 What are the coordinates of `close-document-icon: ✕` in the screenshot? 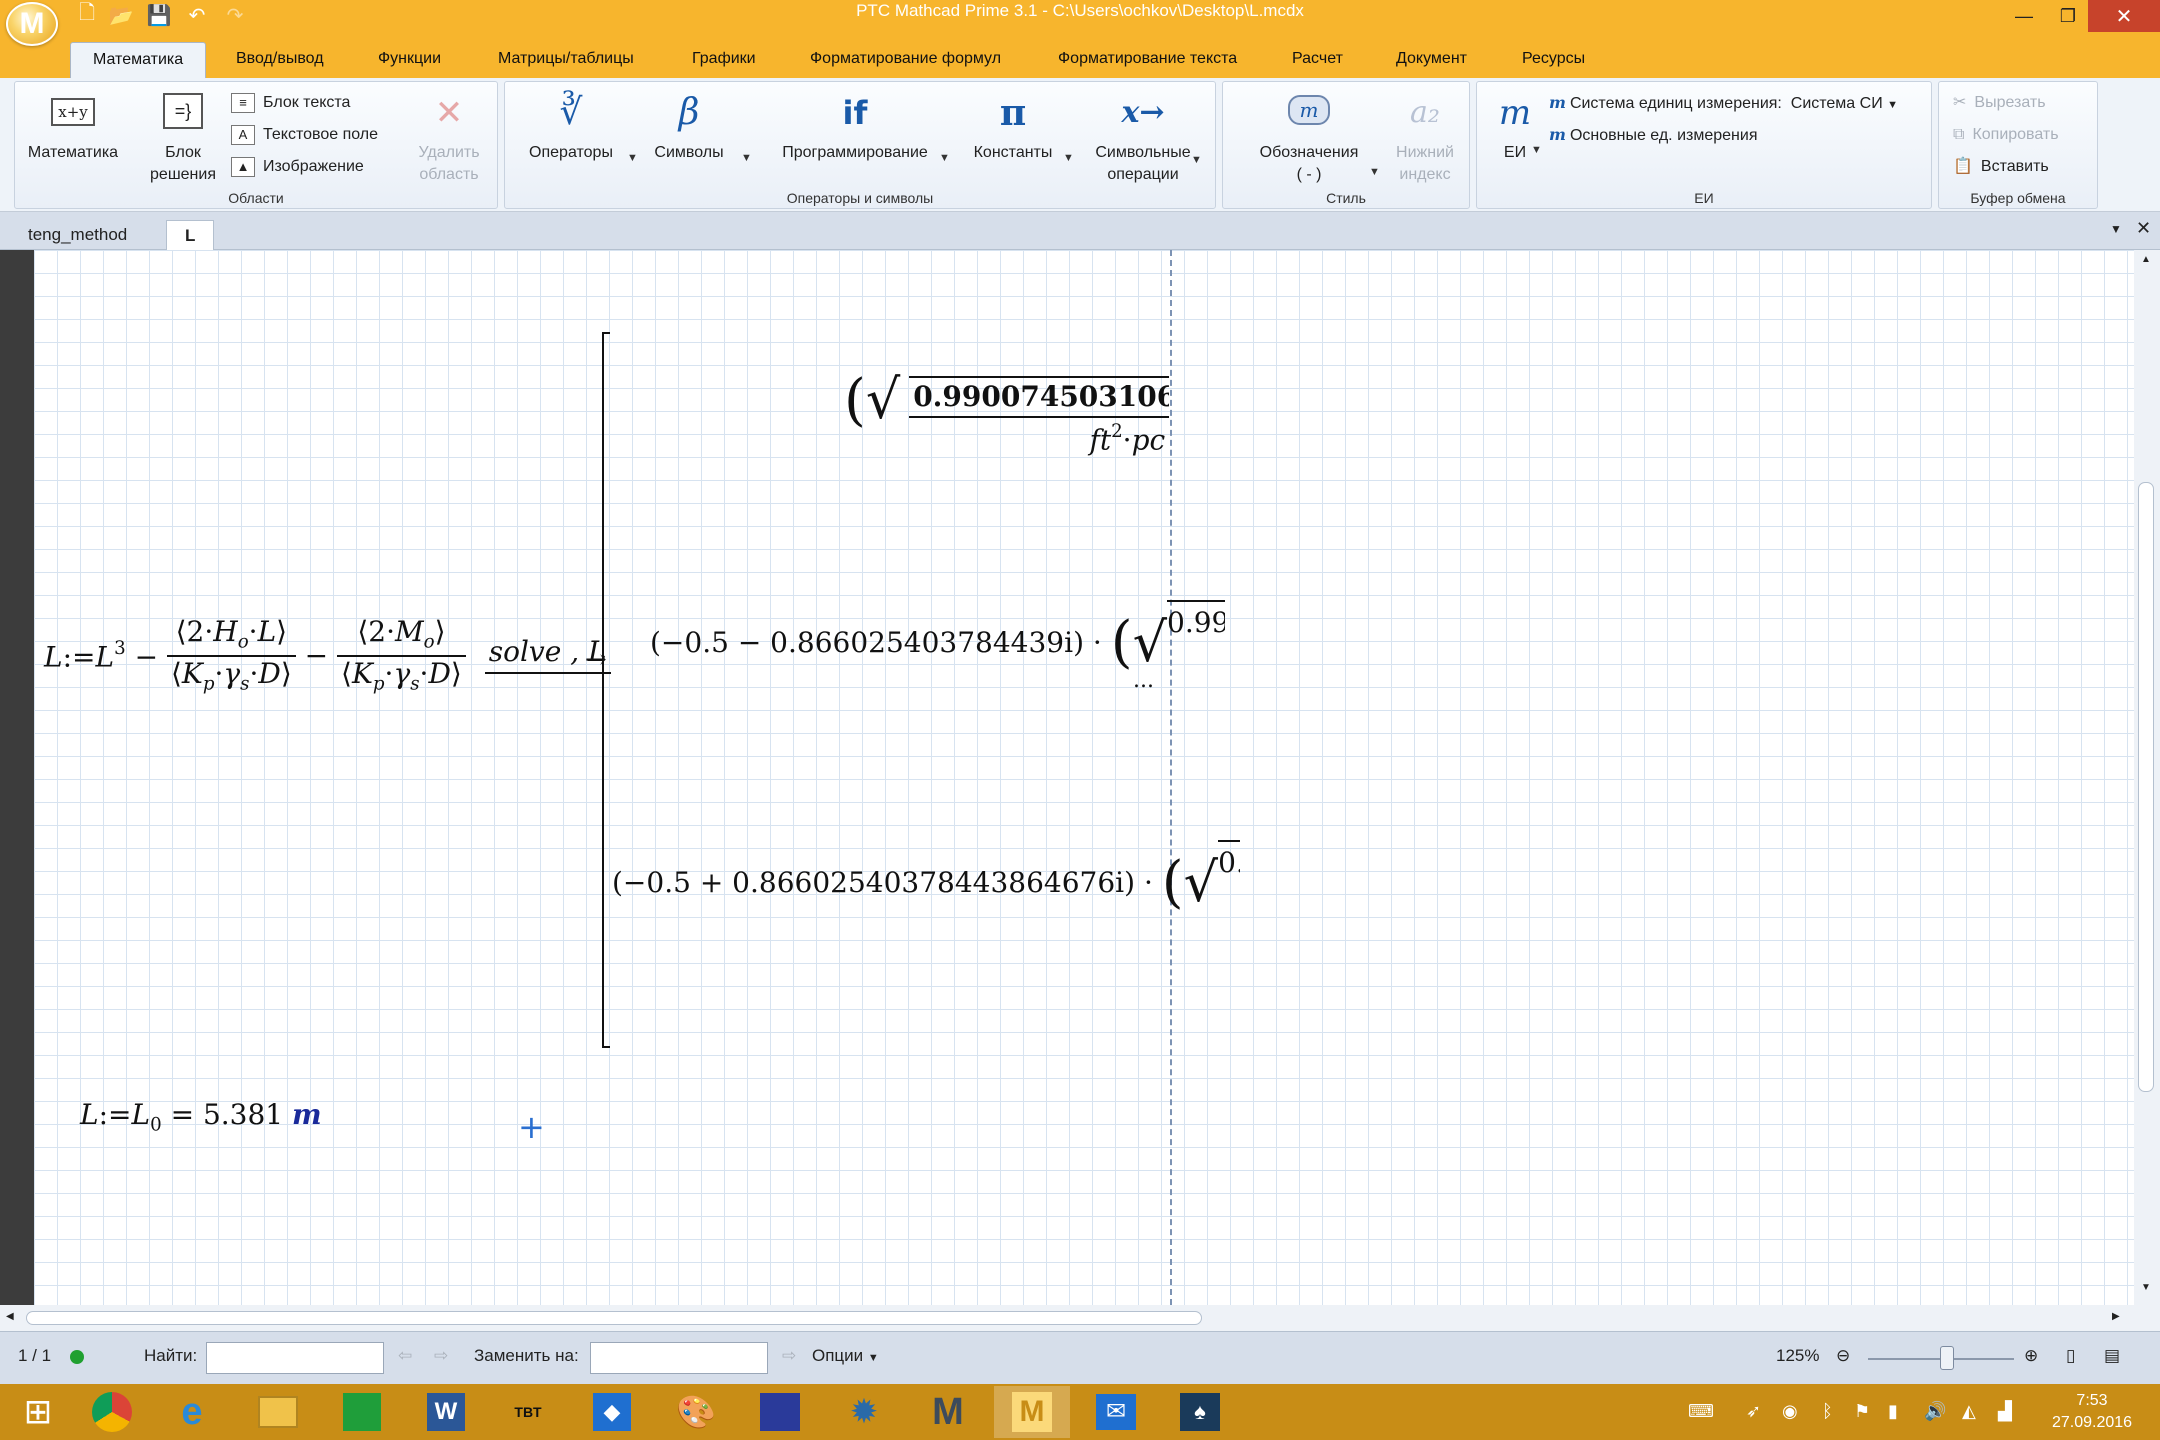 It's located at (2143, 228).